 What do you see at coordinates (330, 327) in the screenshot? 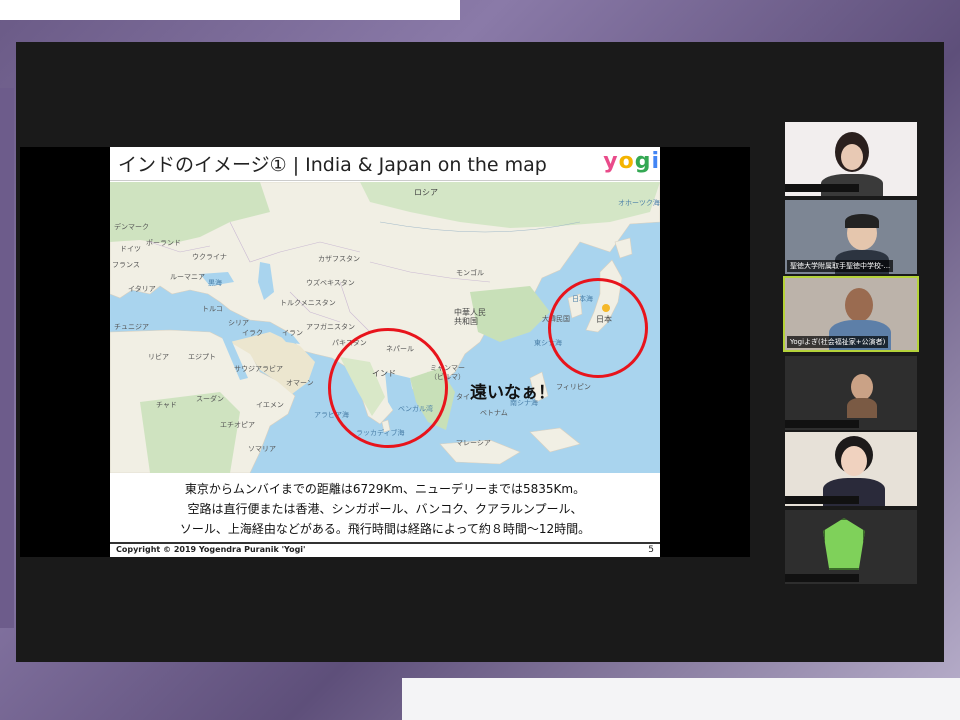
I see `map-label-afghanistan: アフガニスタン` at bounding box center [330, 327].